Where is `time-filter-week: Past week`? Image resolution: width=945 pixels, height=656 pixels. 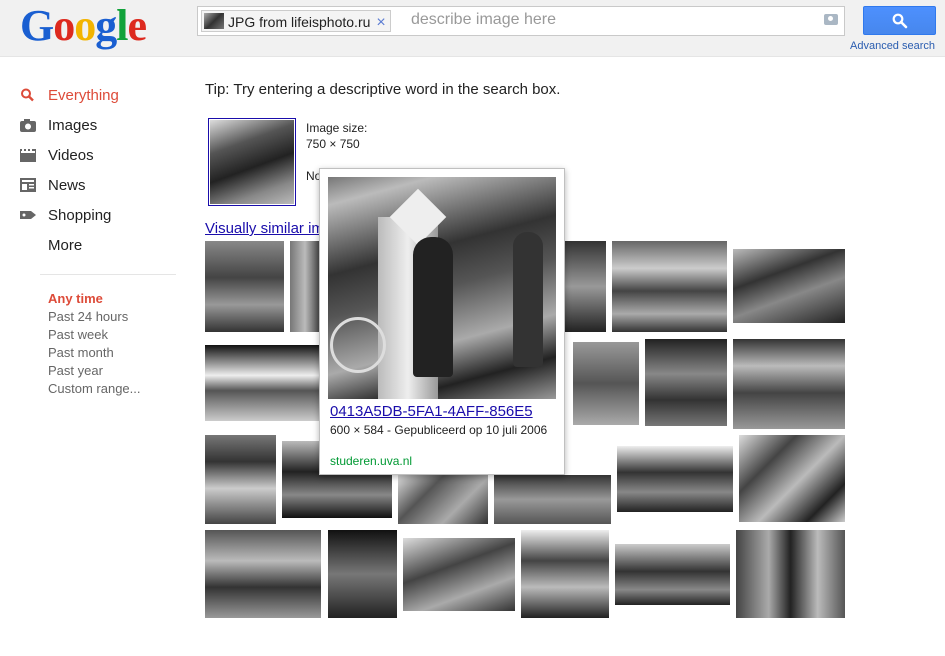
time-filter-week: Past week is located at coordinates (78, 334).